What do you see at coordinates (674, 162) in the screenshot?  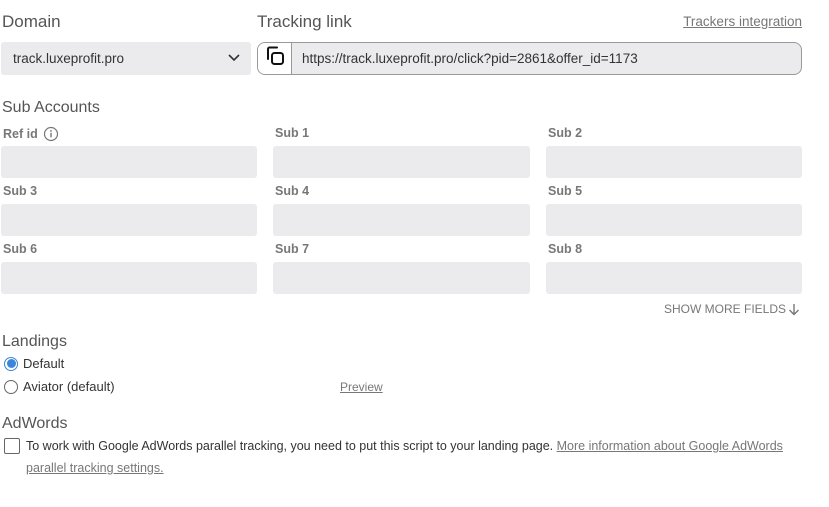 I see `sub2-input` at bounding box center [674, 162].